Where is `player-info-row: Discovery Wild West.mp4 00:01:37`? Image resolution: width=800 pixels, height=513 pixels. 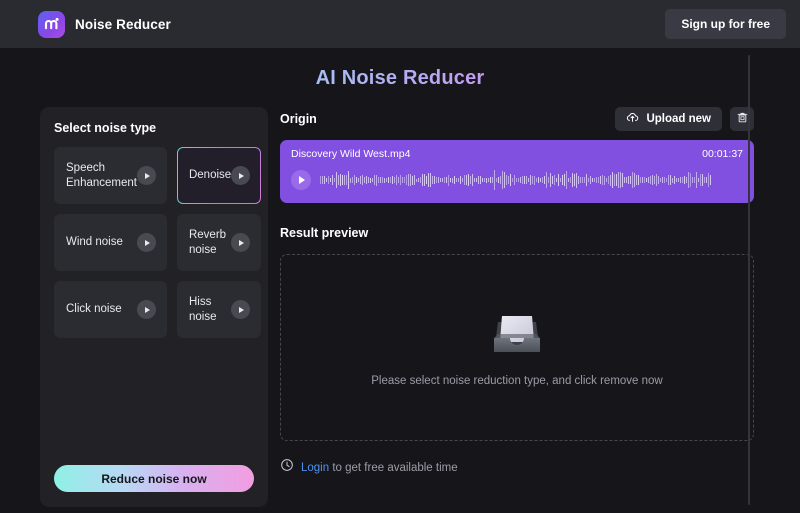
player-info-row: Discovery Wild West.mp4 00:01:37 is located at coordinates (517, 154).